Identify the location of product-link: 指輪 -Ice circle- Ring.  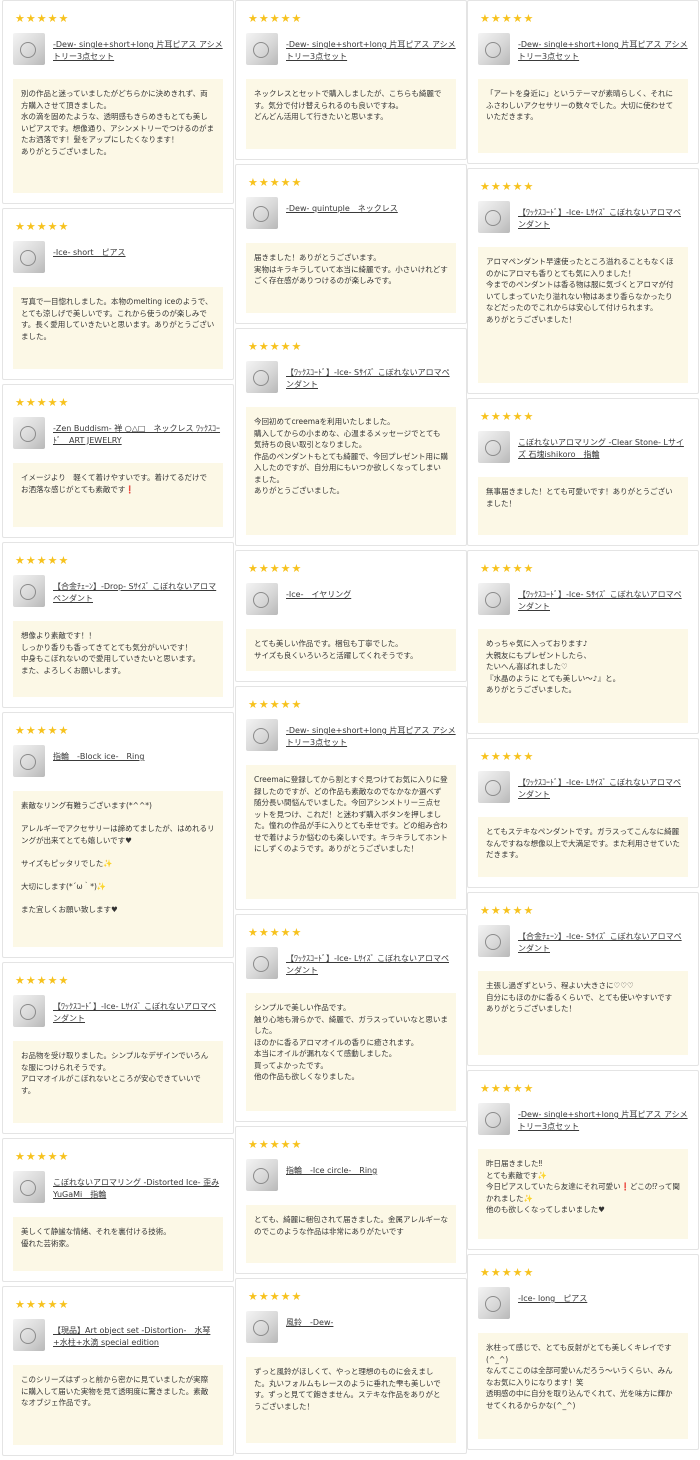
(331, 1168).